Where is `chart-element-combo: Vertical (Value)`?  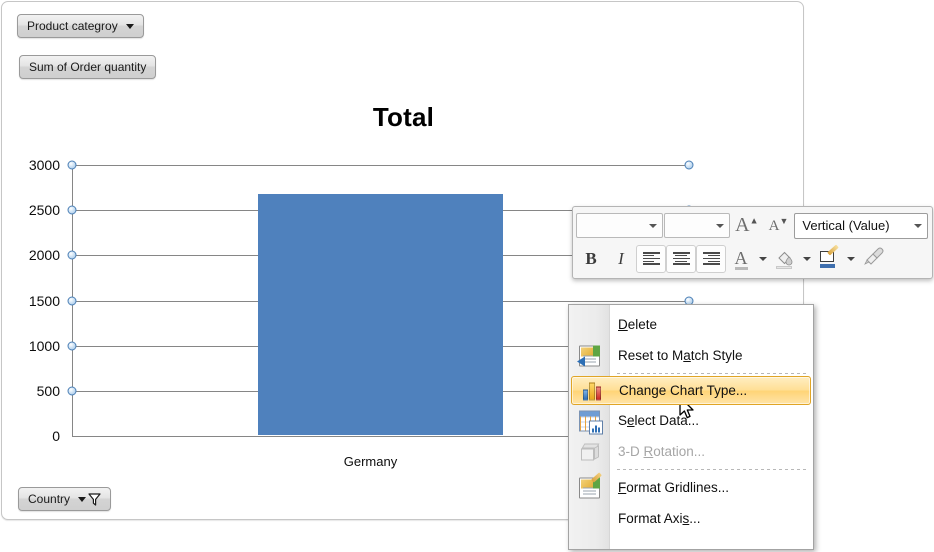 chart-element-combo: Vertical (Value) is located at coordinates (861, 225).